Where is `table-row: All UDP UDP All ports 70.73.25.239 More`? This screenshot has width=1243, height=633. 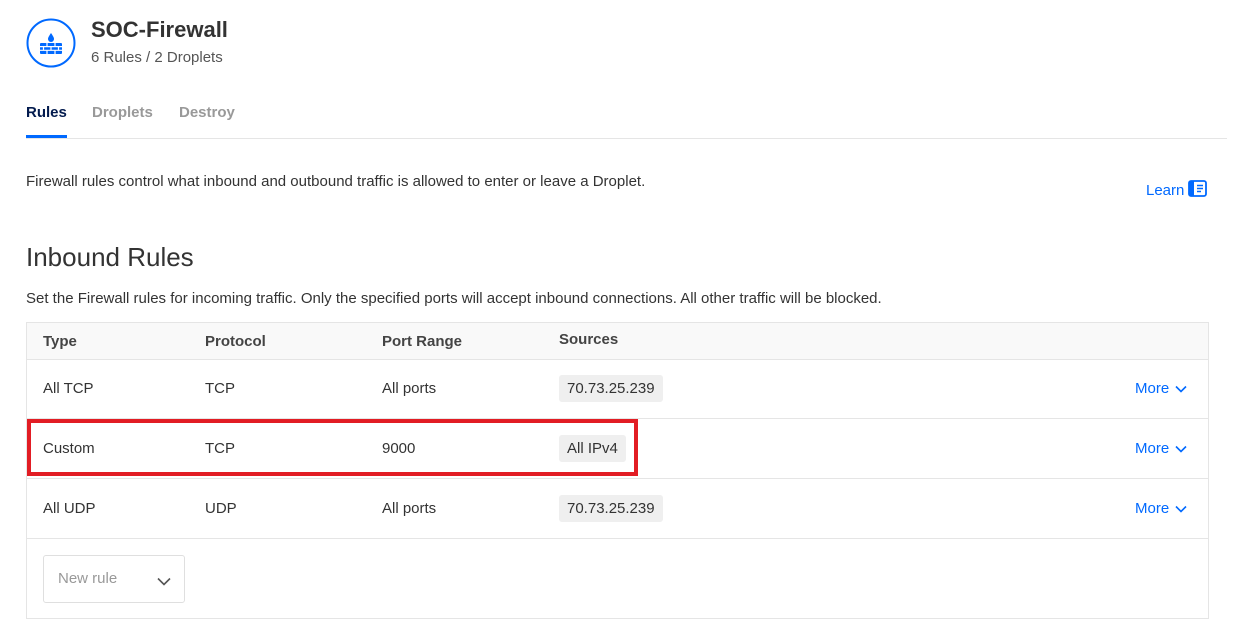
table-row: All UDP UDP All ports 70.73.25.239 More is located at coordinates (617, 509).